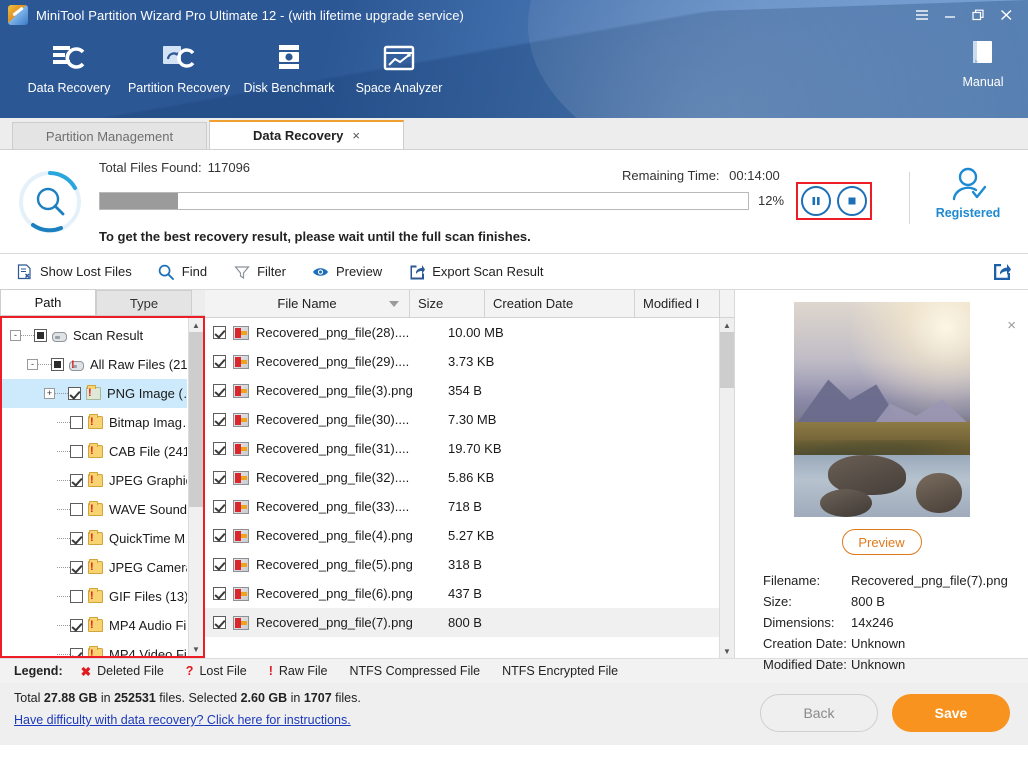 Image resolution: width=1028 pixels, height=772 pixels. What do you see at coordinates (179, 67) in the screenshot?
I see `nav-item-partition-recovery: Partition Recovery` at bounding box center [179, 67].